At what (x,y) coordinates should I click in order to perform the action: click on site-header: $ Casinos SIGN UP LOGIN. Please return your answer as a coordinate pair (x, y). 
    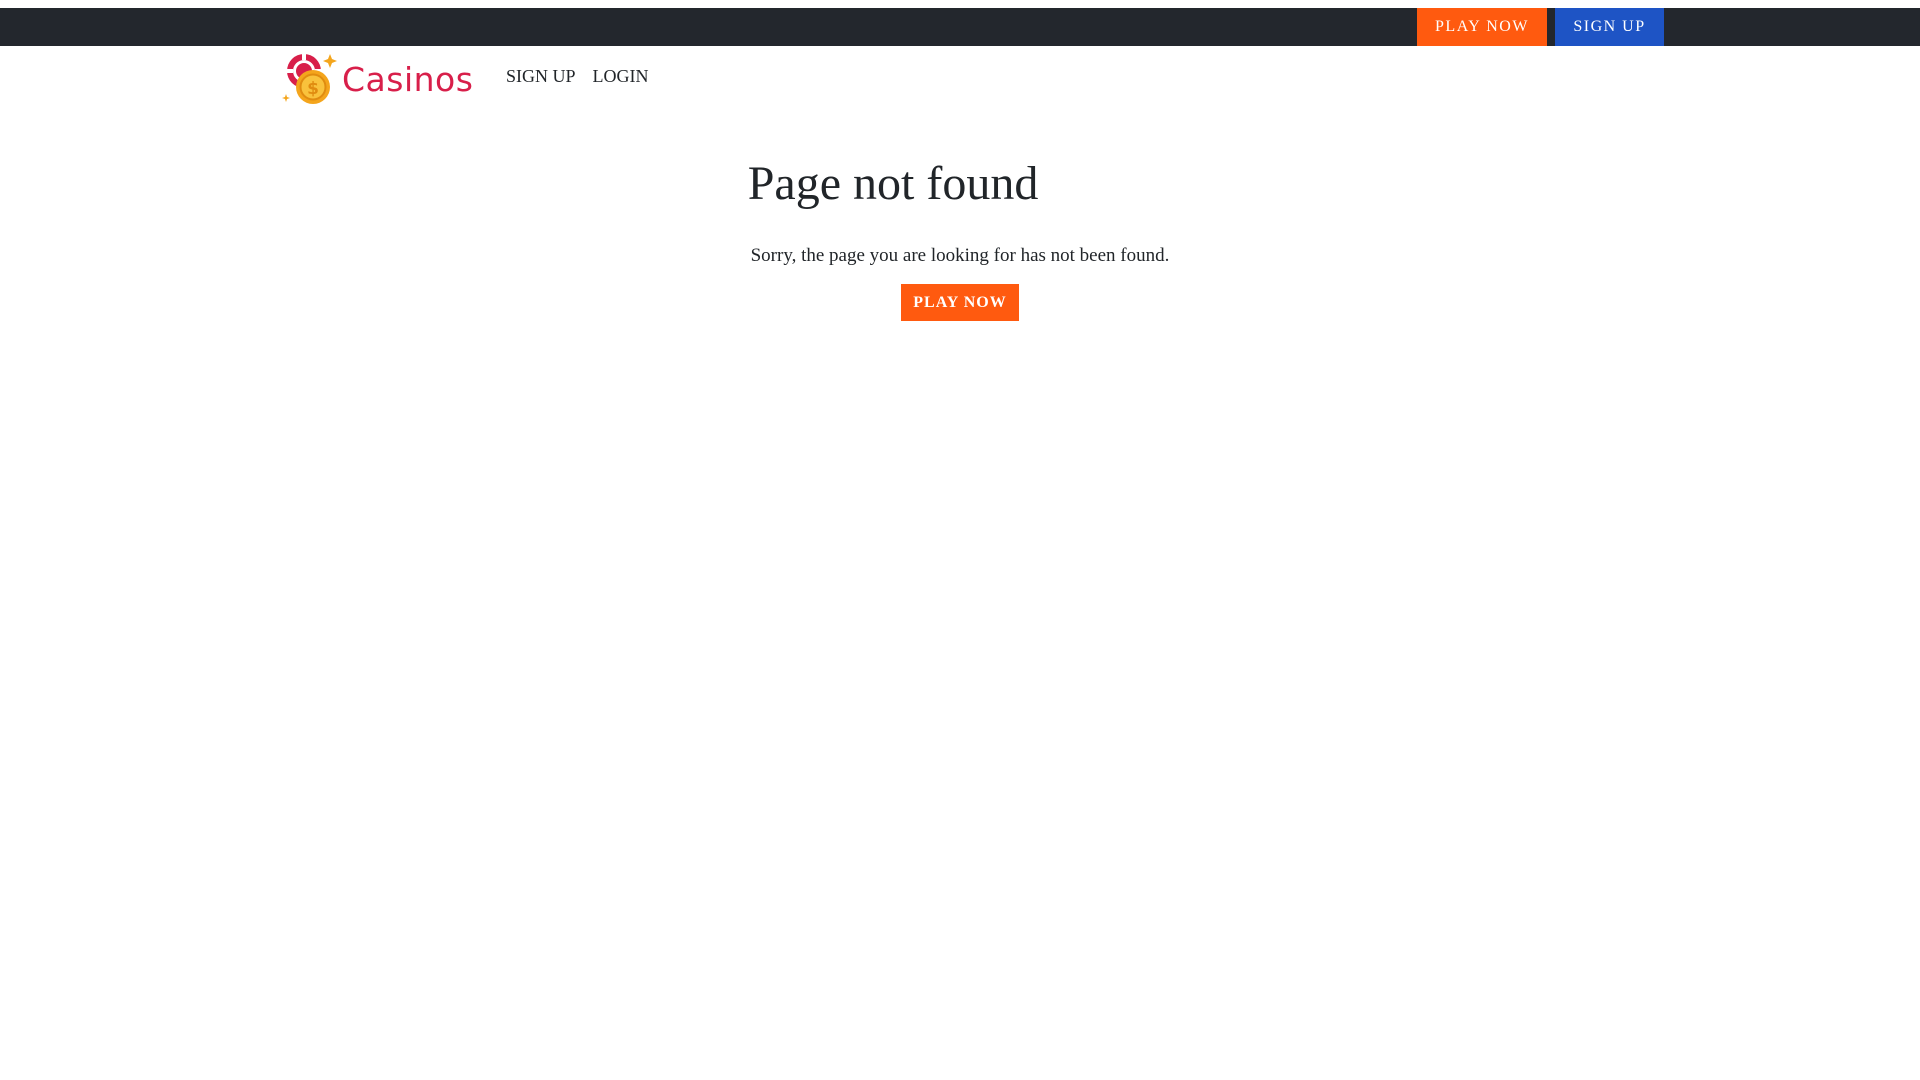
    Looking at the image, I should click on (960, 79).